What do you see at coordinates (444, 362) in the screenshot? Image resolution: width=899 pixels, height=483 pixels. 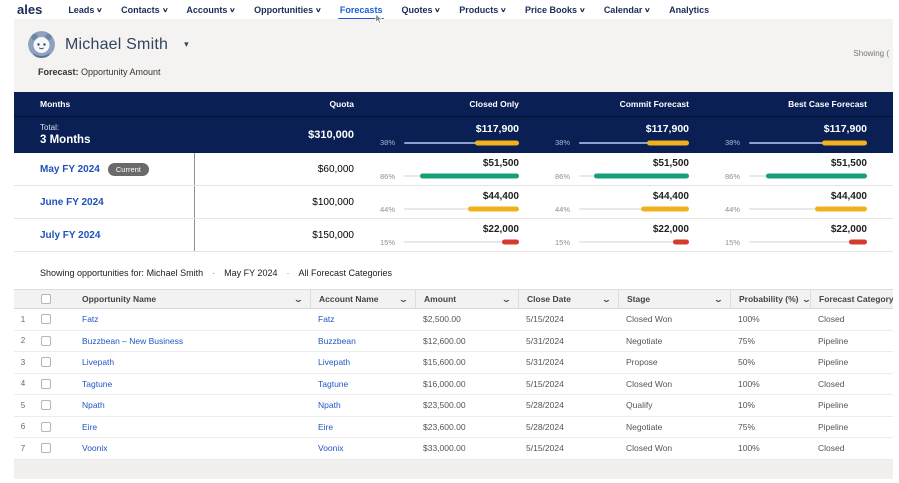 I see `amount-cell: $15,600.00` at bounding box center [444, 362].